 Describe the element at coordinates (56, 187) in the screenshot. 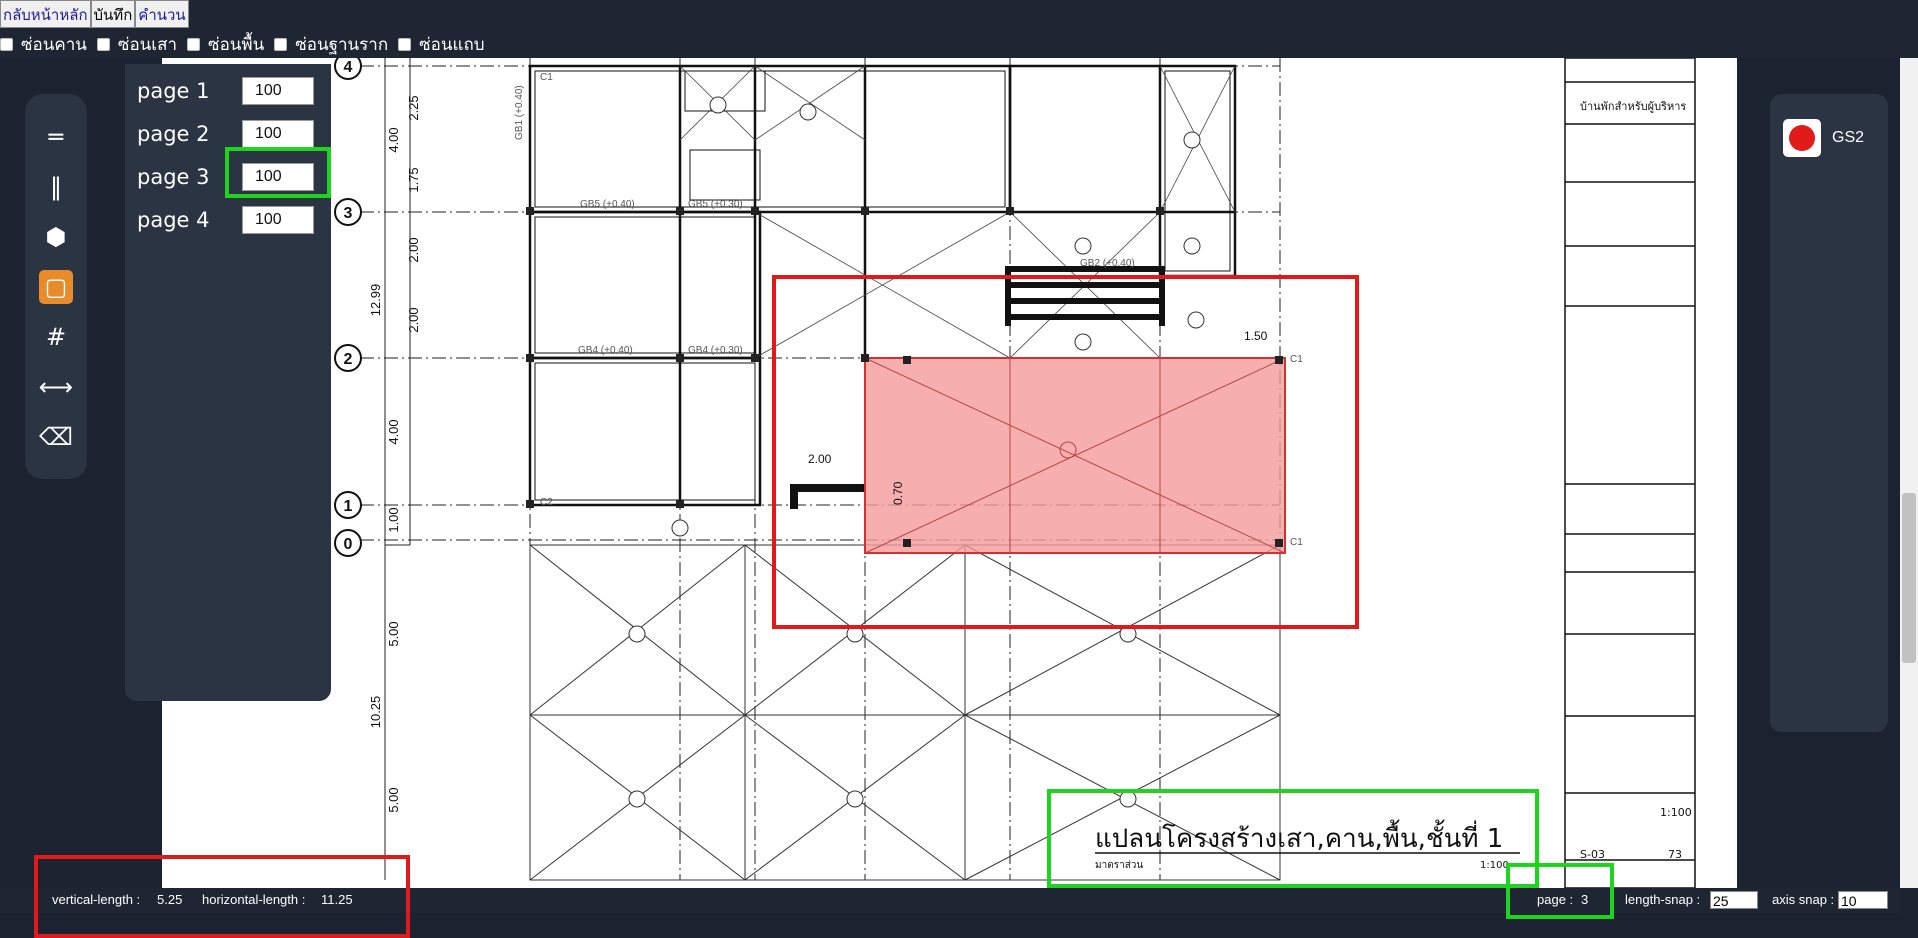

I see `vertical-column-icon: ‖` at that location.